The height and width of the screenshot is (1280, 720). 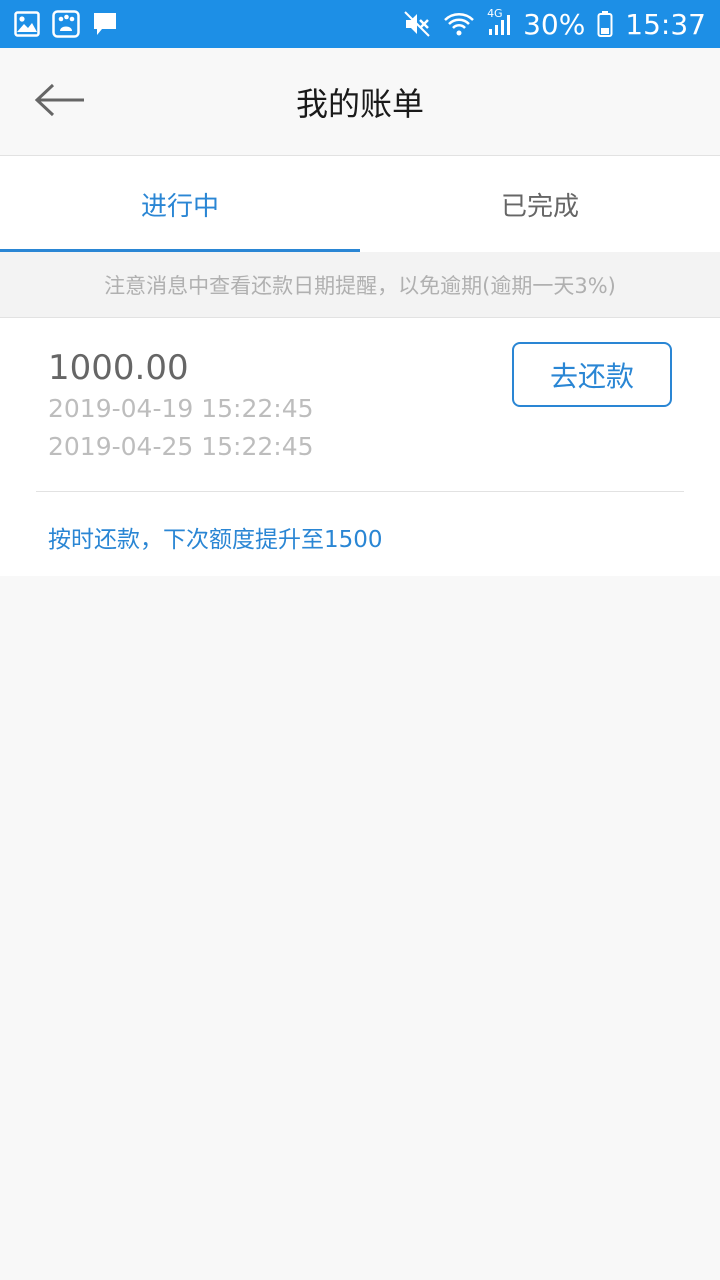 What do you see at coordinates (181, 408) in the screenshot?
I see `bill-start-time: 2019-04-19 15:22:45` at bounding box center [181, 408].